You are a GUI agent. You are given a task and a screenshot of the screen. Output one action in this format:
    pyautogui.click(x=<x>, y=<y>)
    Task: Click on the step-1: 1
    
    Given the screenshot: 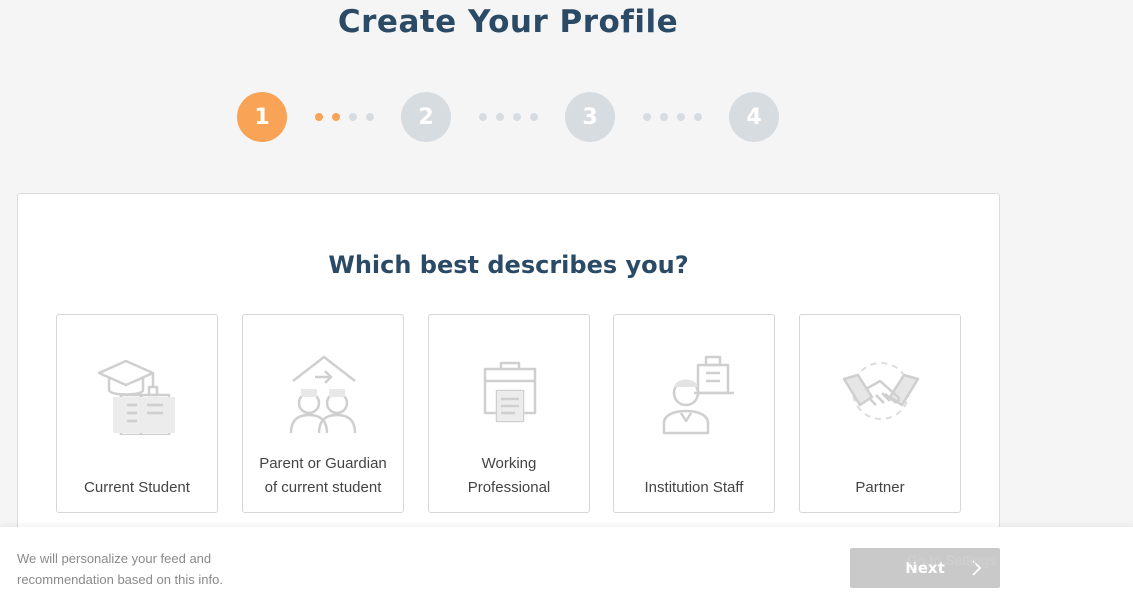 What is the action you would take?
    pyautogui.click(x=262, y=117)
    